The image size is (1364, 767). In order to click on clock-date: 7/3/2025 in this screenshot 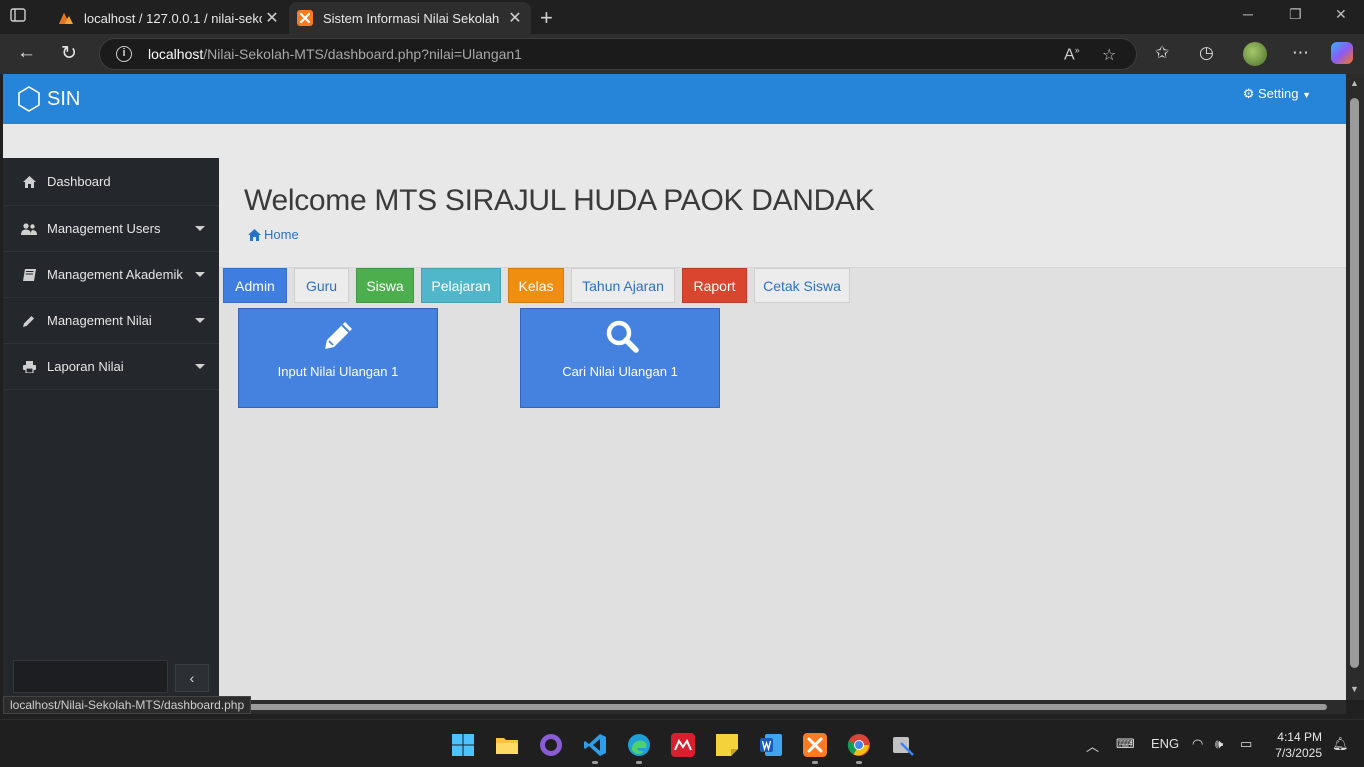, I will do `click(1298, 753)`.